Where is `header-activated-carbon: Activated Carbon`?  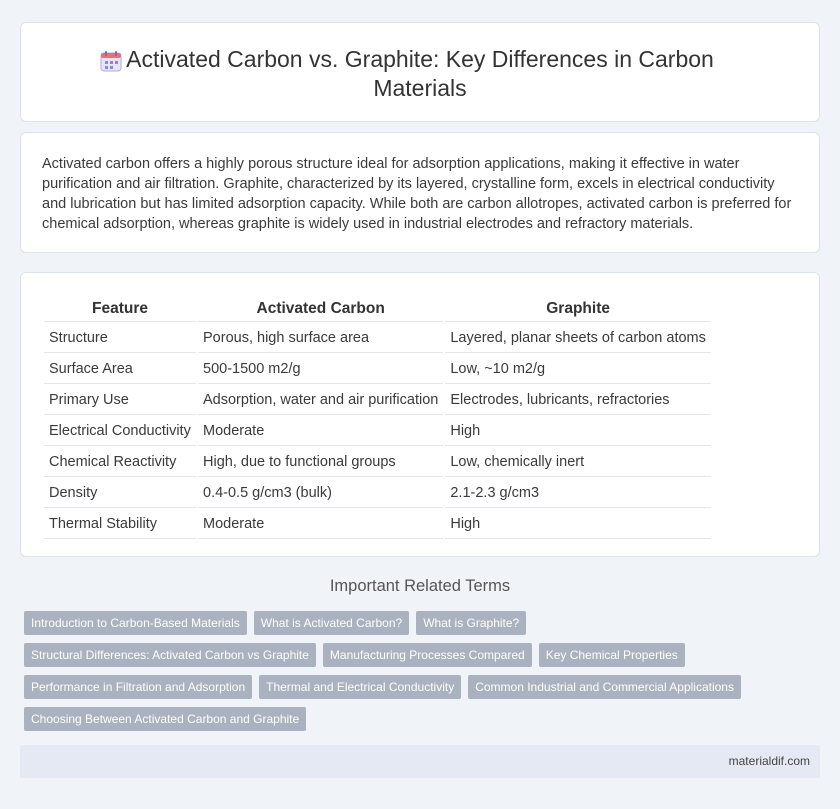 header-activated-carbon: Activated Carbon is located at coordinates (321, 309).